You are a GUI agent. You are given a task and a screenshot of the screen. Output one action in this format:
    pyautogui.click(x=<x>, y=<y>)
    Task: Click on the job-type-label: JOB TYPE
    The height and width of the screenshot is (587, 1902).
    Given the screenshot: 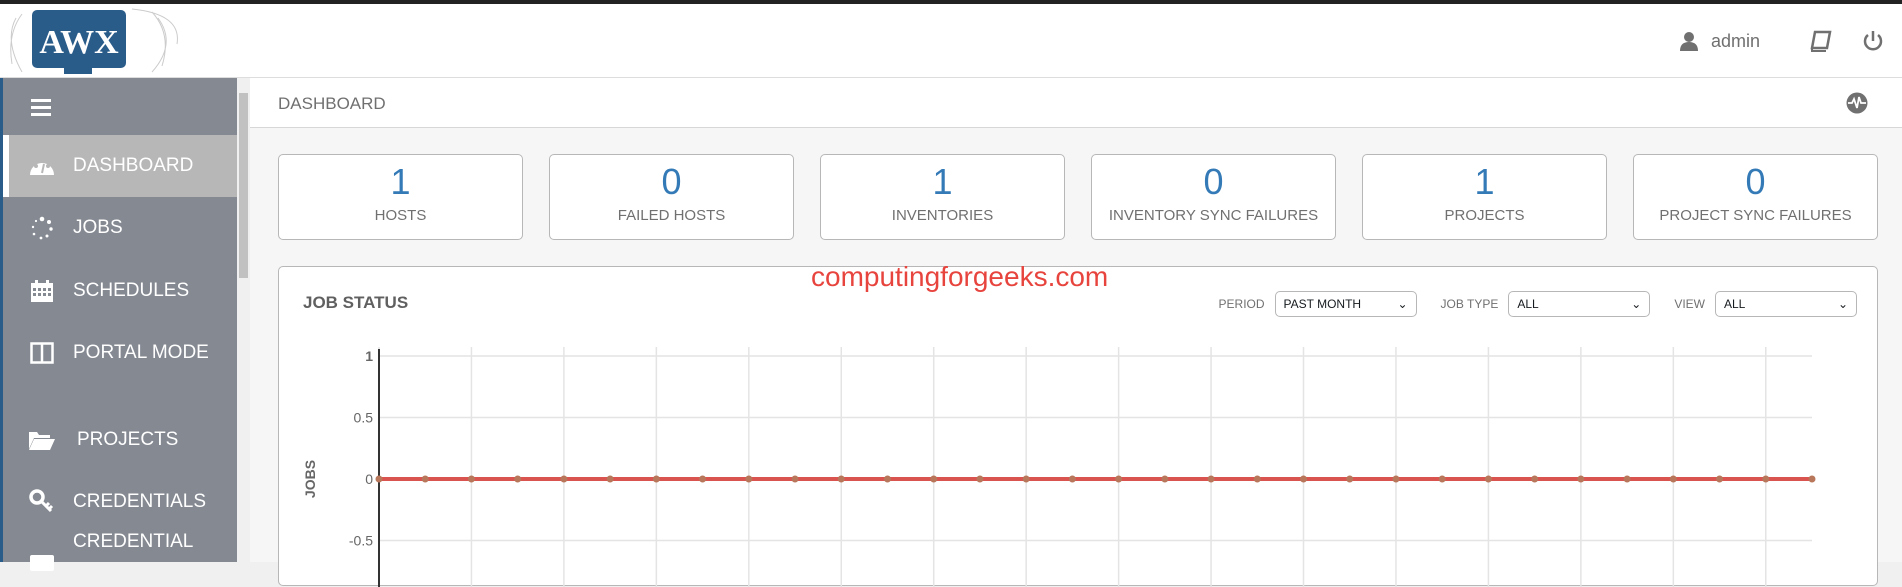 What is the action you would take?
    pyautogui.click(x=1469, y=304)
    